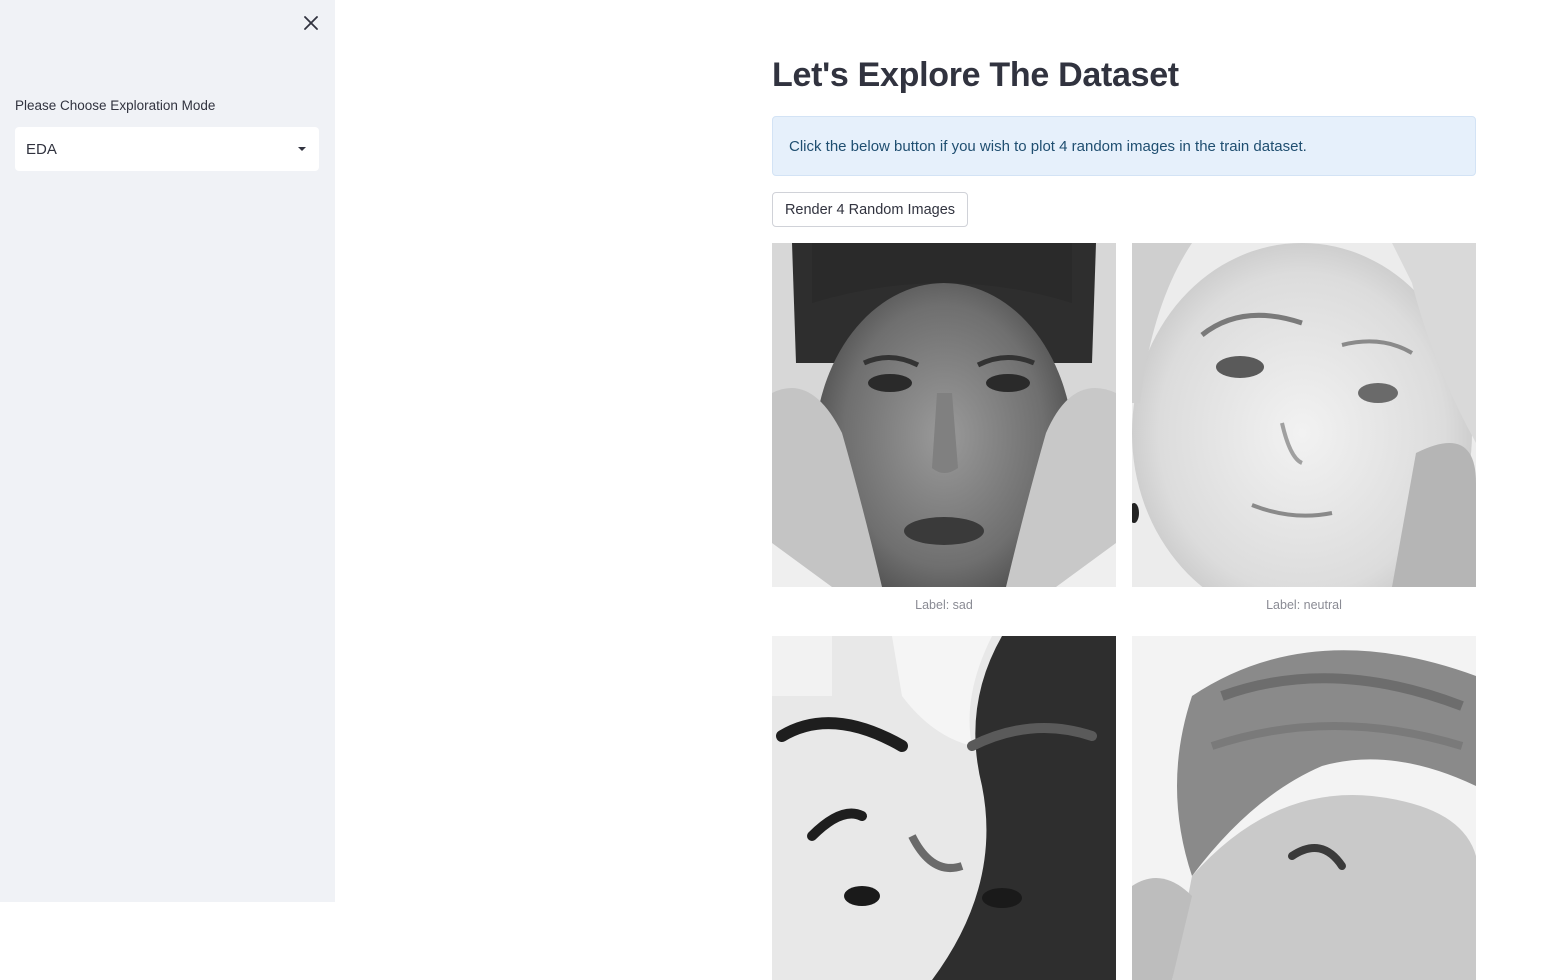 Image resolution: width=1560 pixels, height=980 pixels. I want to click on close-icon, so click(311, 23).